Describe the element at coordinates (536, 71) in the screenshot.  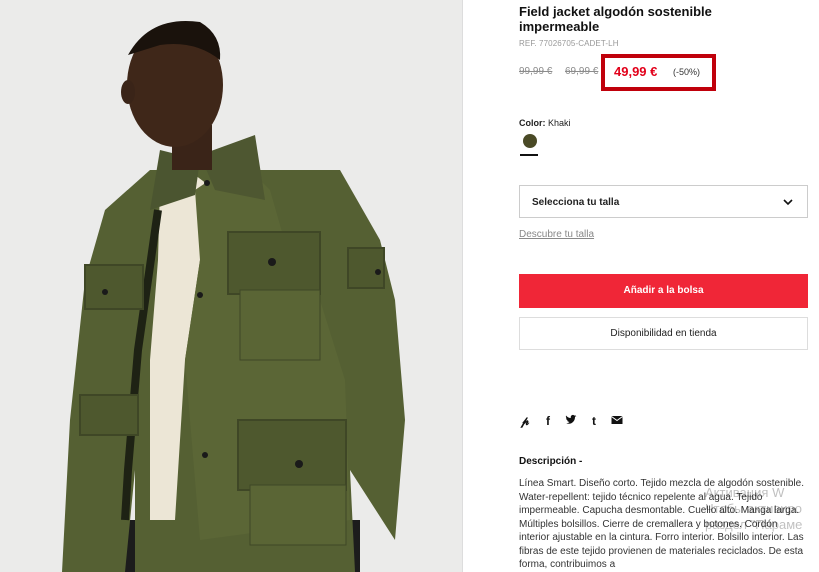
I see `original-price: 99,99 €` at that location.